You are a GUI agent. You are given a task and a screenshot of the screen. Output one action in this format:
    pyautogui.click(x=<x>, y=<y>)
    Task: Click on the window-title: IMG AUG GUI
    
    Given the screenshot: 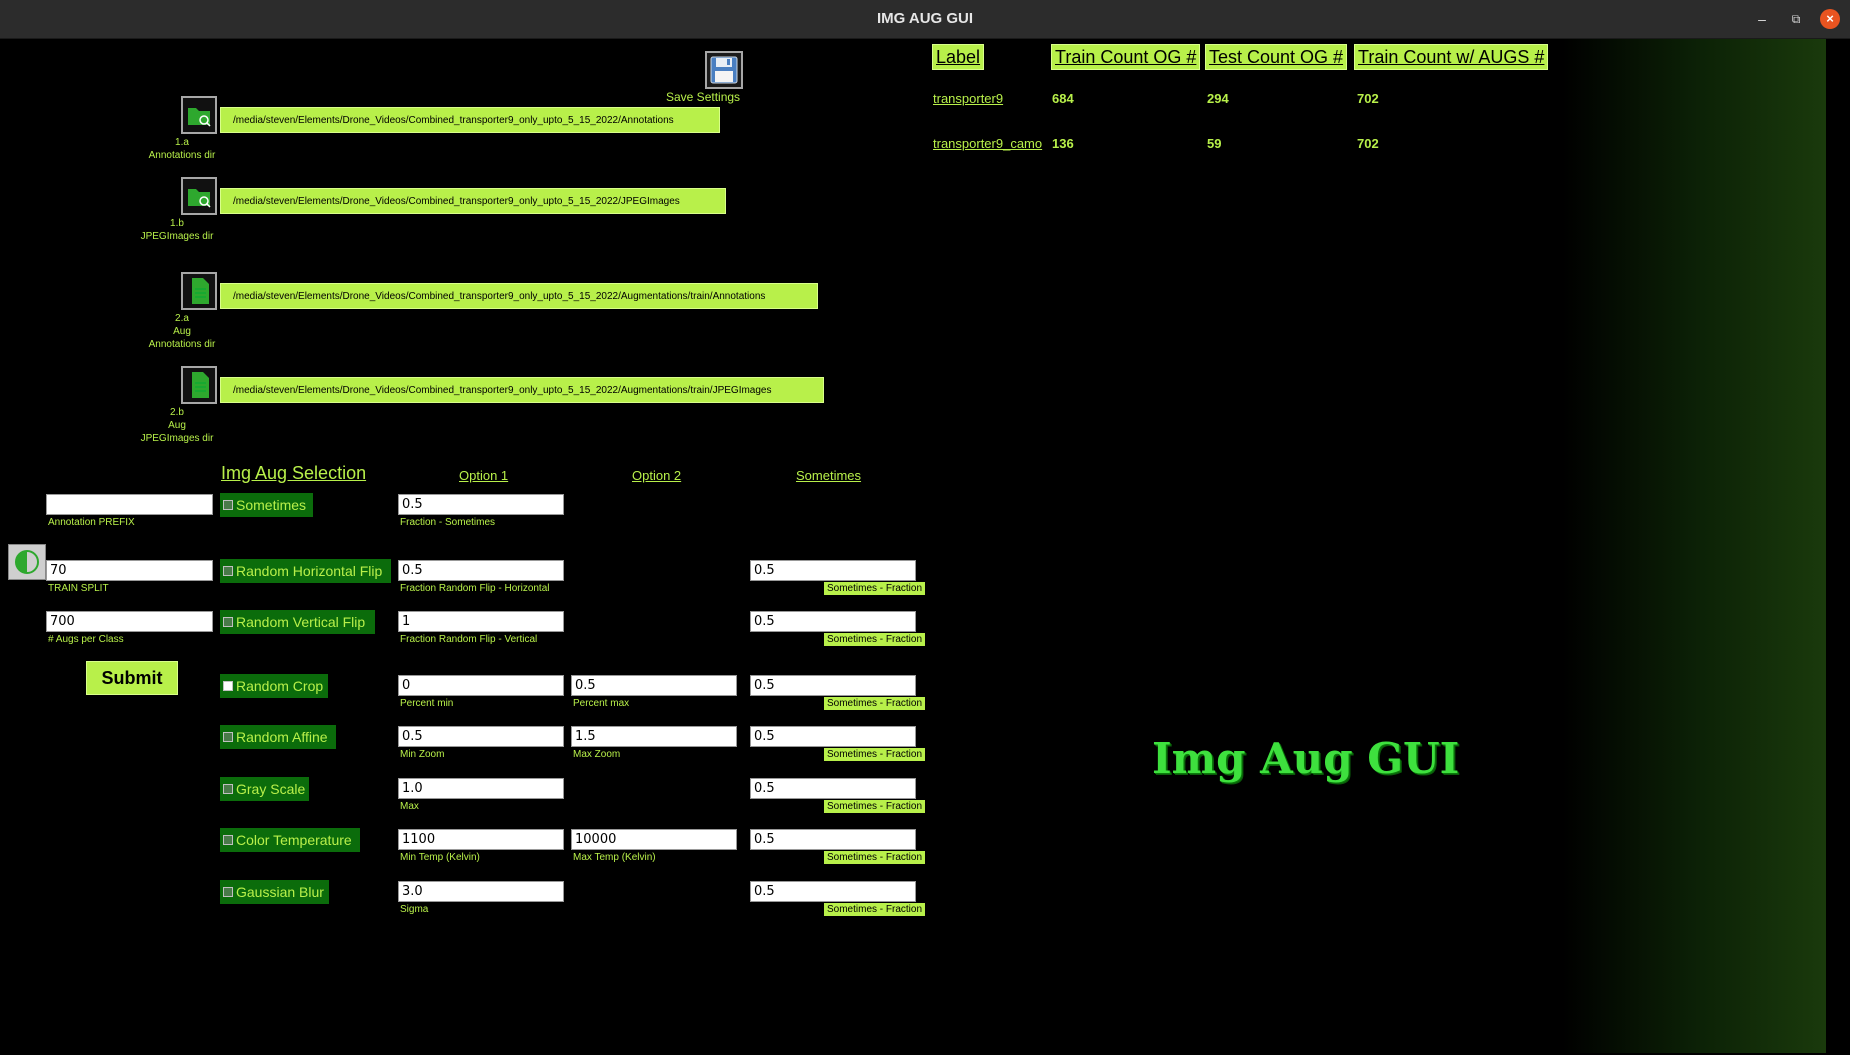 What is the action you would take?
    pyautogui.click(x=925, y=18)
    